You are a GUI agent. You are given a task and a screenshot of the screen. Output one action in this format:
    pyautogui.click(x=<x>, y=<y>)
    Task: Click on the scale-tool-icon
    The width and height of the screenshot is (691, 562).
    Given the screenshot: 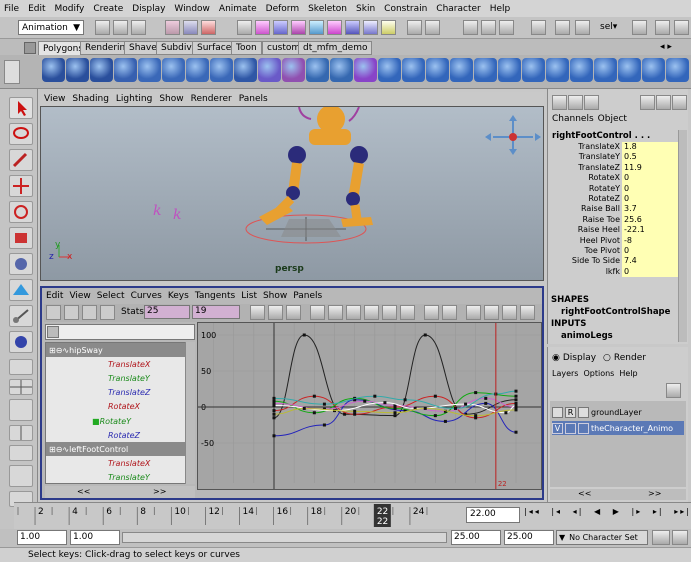 What is the action you would take?
    pyautogui.click(x=21, y=238)
    